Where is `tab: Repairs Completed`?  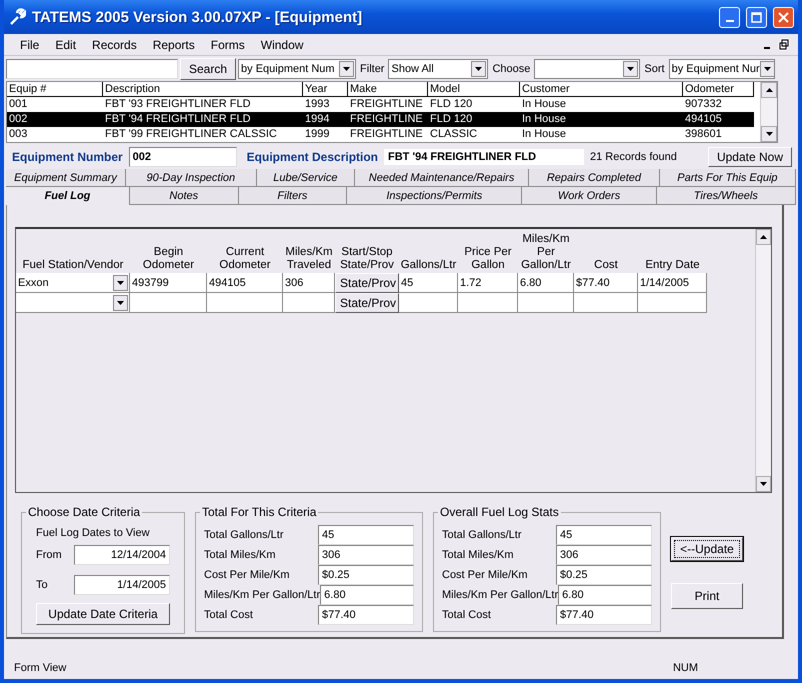 tab: Repairs Completed is located at coordinates (594, 178).